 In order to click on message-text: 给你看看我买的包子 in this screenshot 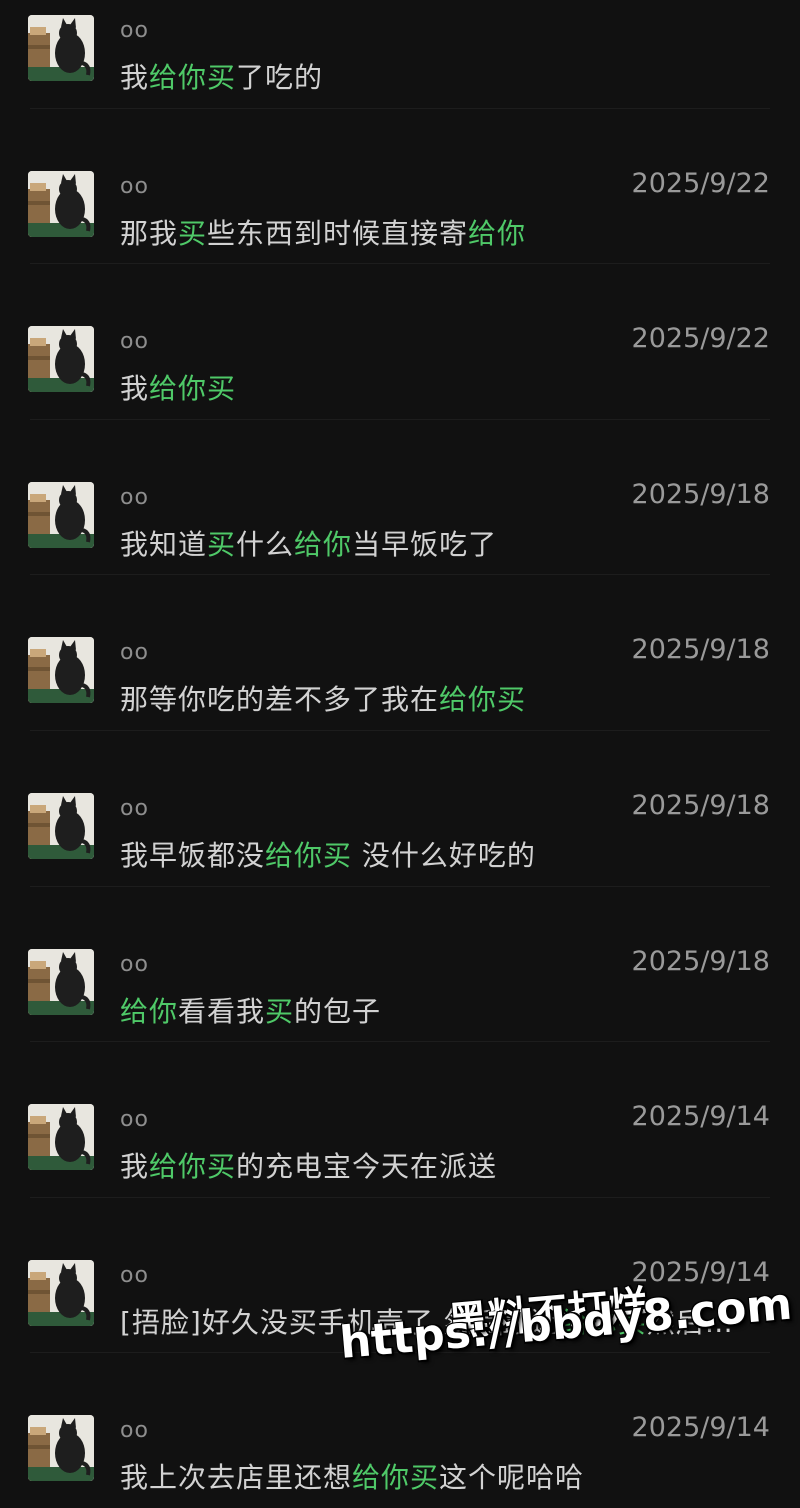, I will do `click(446, 1010)`.